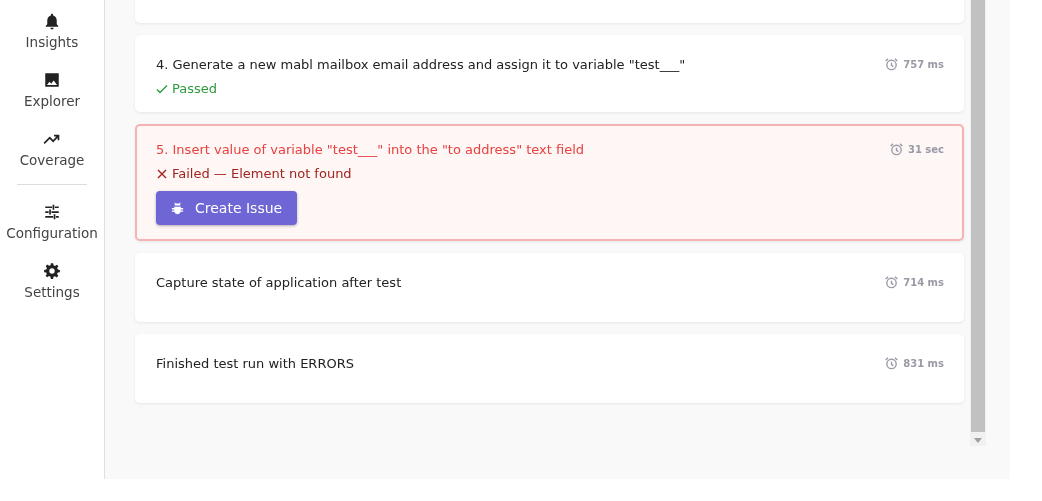  I want to click on duration-label: 831 ms, so click(923, 363).